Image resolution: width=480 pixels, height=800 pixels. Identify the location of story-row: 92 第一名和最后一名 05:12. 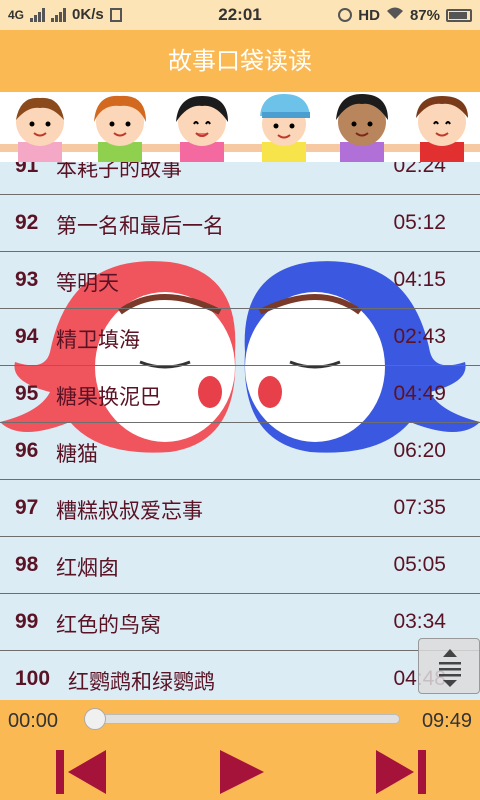
(240, 223).